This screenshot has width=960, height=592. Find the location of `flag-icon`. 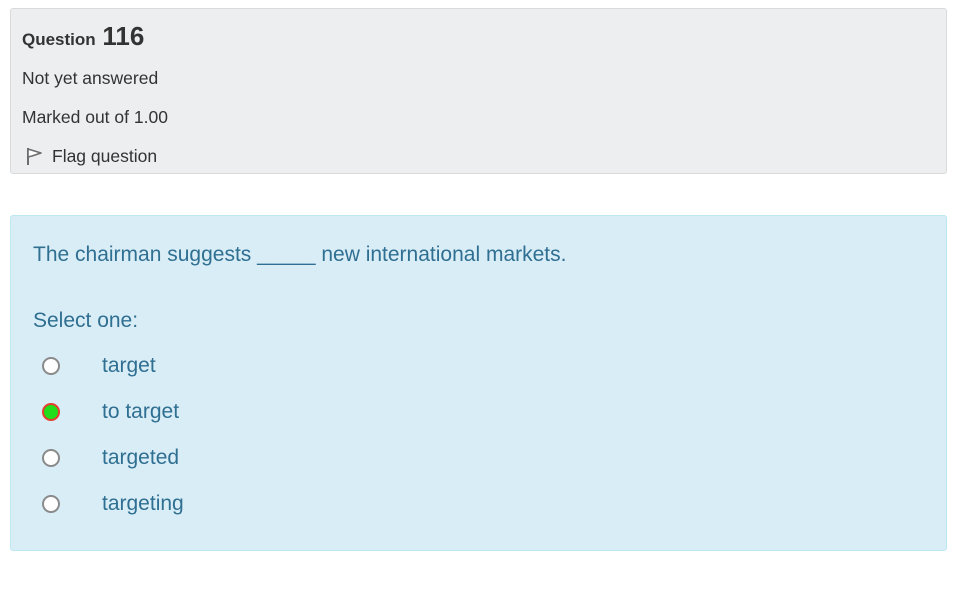

flag-icon is located at coordinates (34, 156).